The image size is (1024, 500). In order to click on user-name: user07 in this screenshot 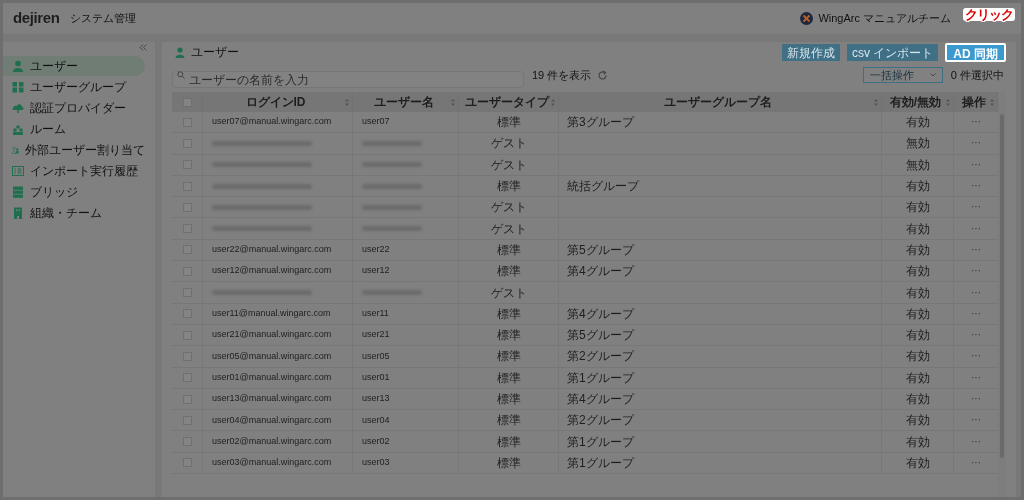, I will do `click(376, 122)`.